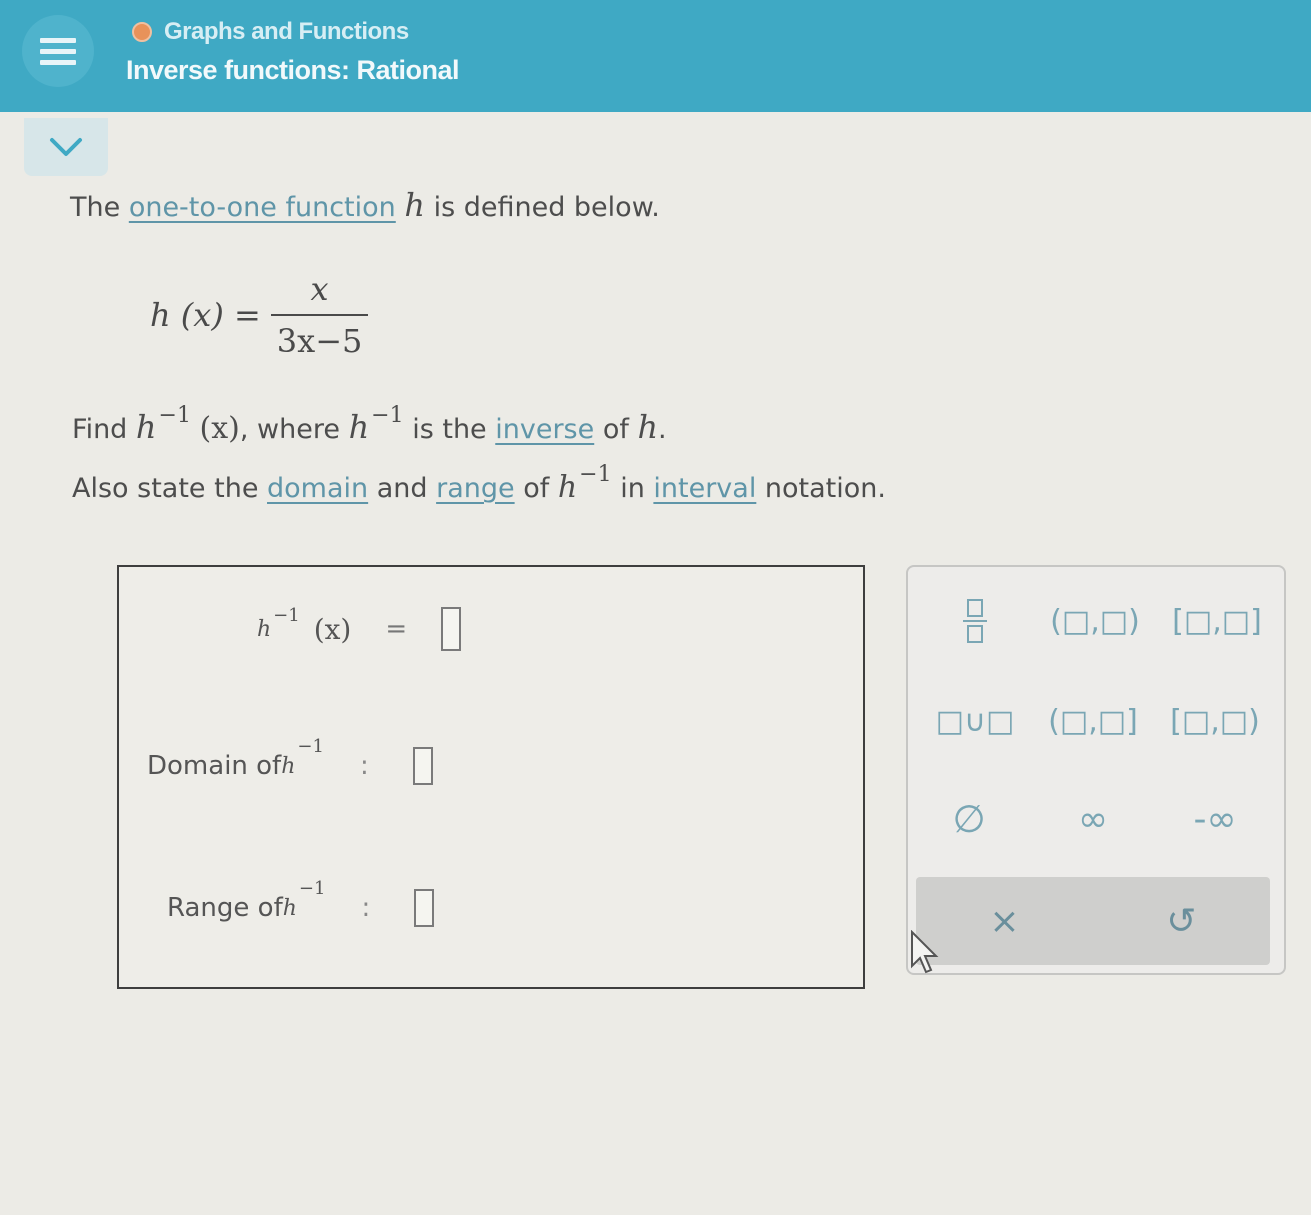  Describe the element at coordinates (319, 315) in the screenshot. I see `fraction: x 3x−5` at that location.